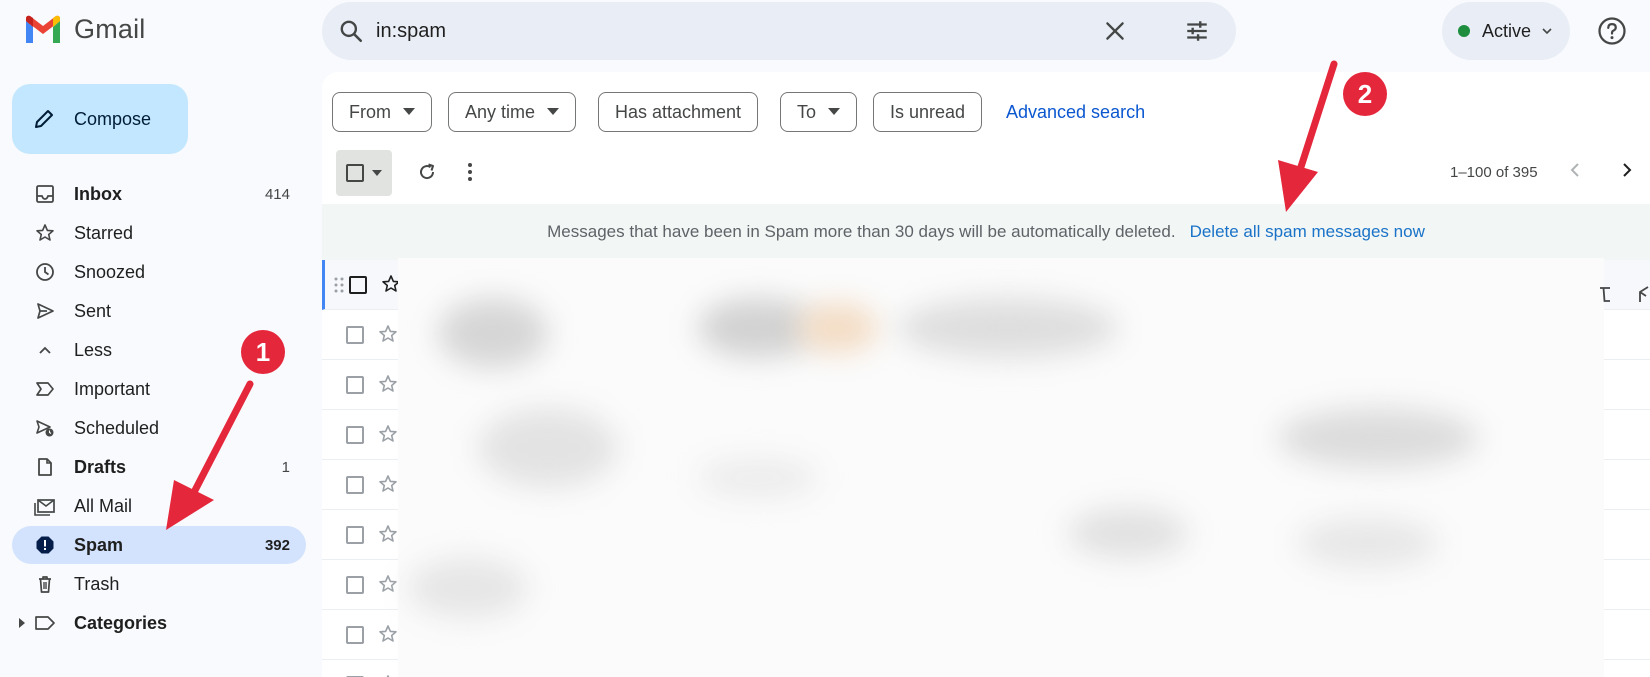  Describe the element at coordinates (500, 111) in the screenshot. I see `filter-label: Any time` at that location.